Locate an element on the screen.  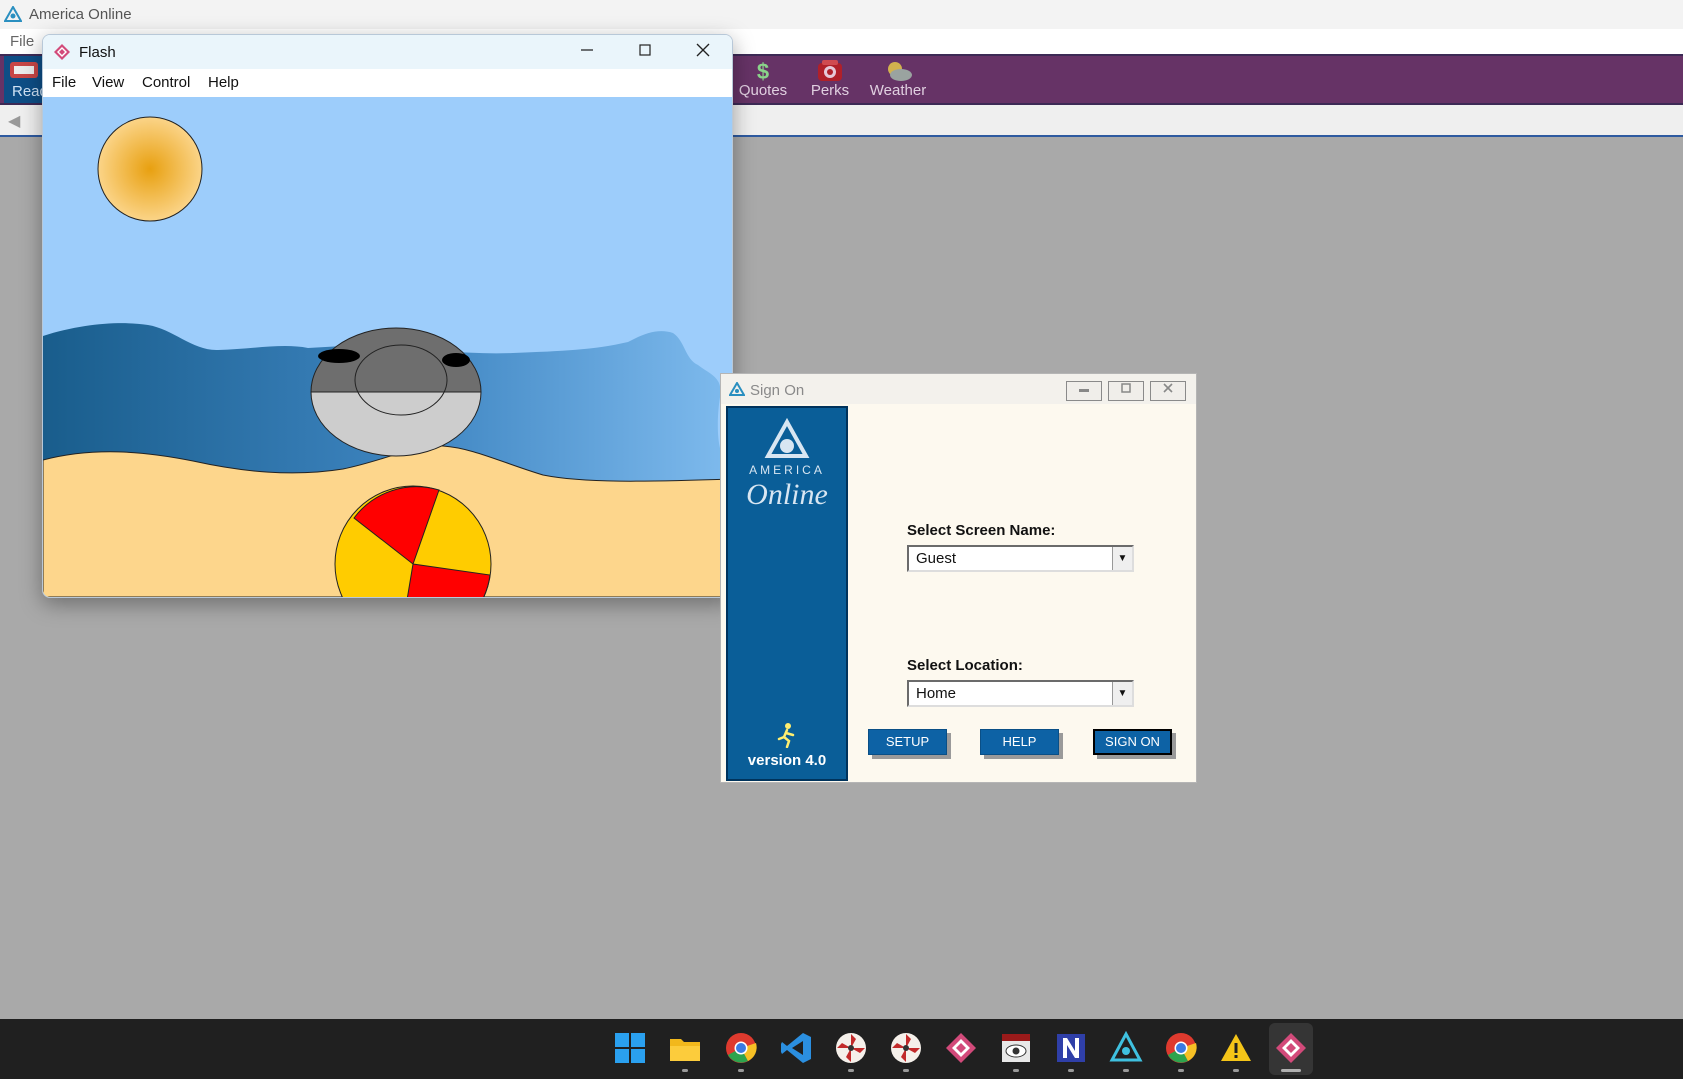
maximize-icon is located at coordinates (645, 50).